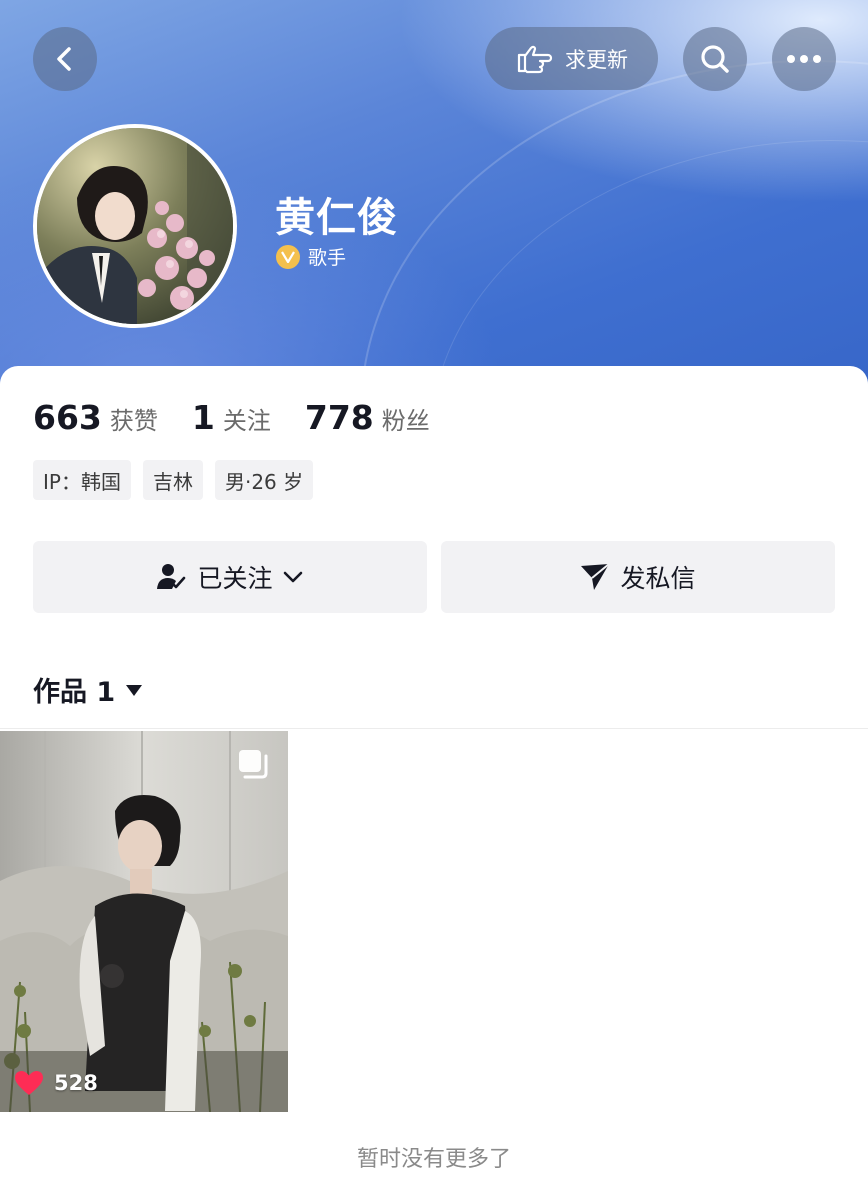 Image resolution: width=868 pixels, height=1200 pixels. I want to click on followed-button: 已关注, so click(230, 577).